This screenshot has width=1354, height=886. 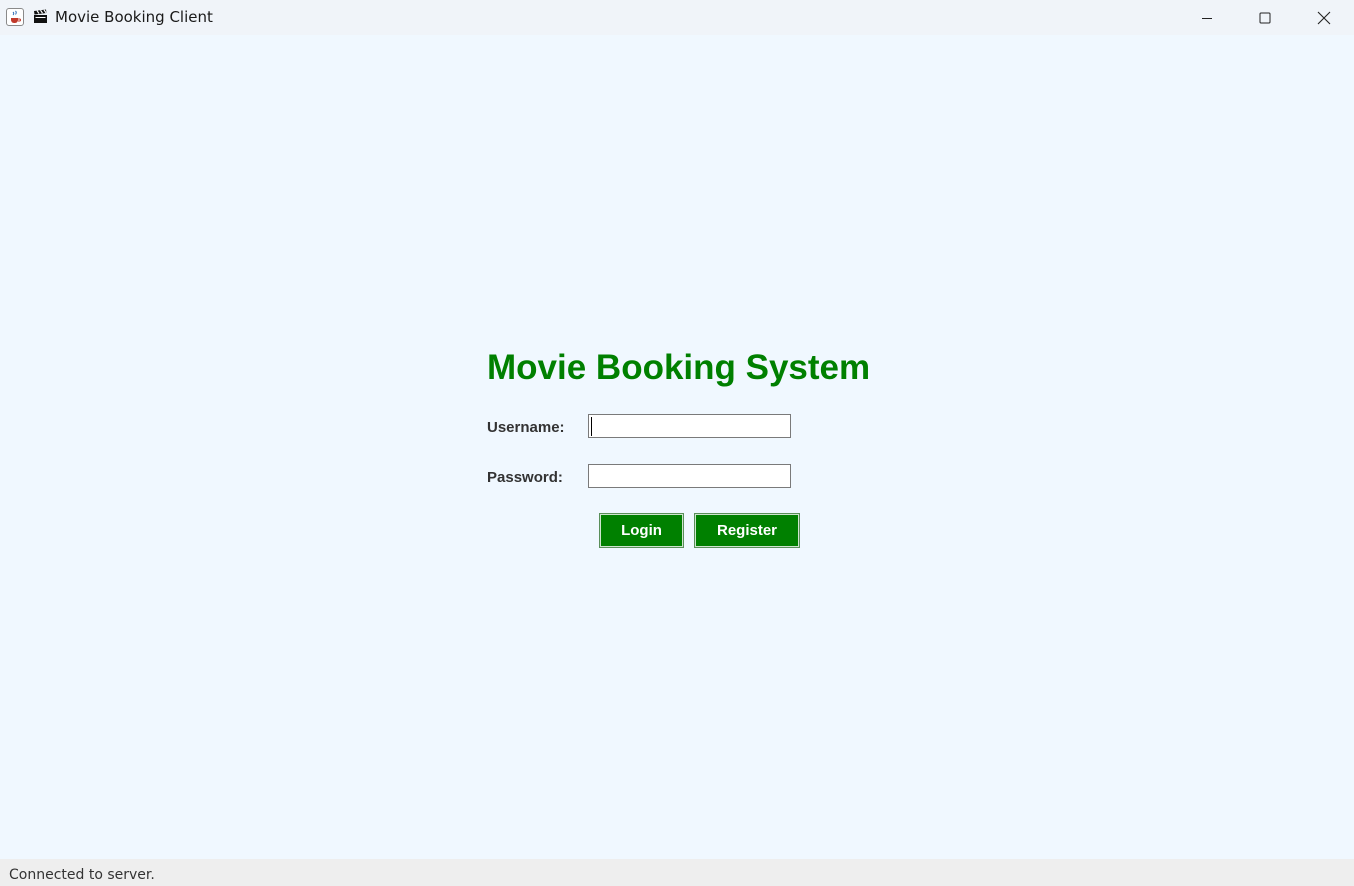 I want to click on register-button: Register, so click(x=747, y=530).